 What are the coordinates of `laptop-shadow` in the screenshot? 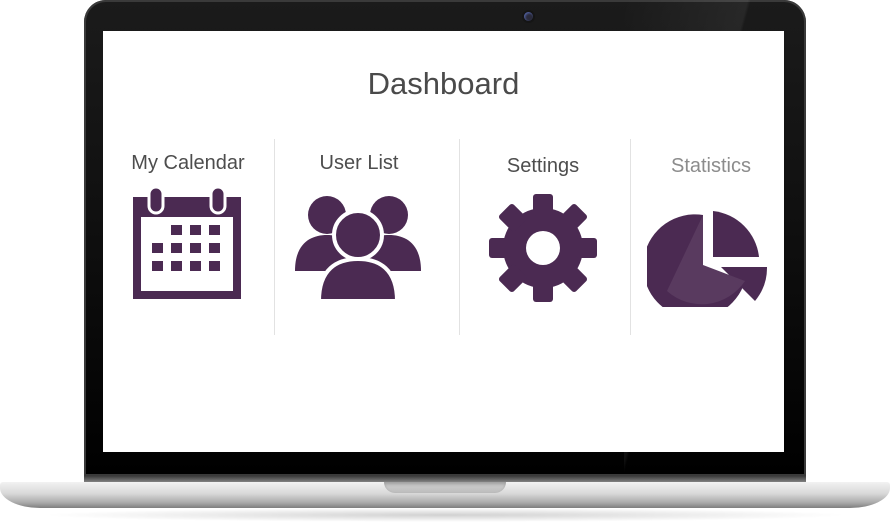 It's located at (445, 515).